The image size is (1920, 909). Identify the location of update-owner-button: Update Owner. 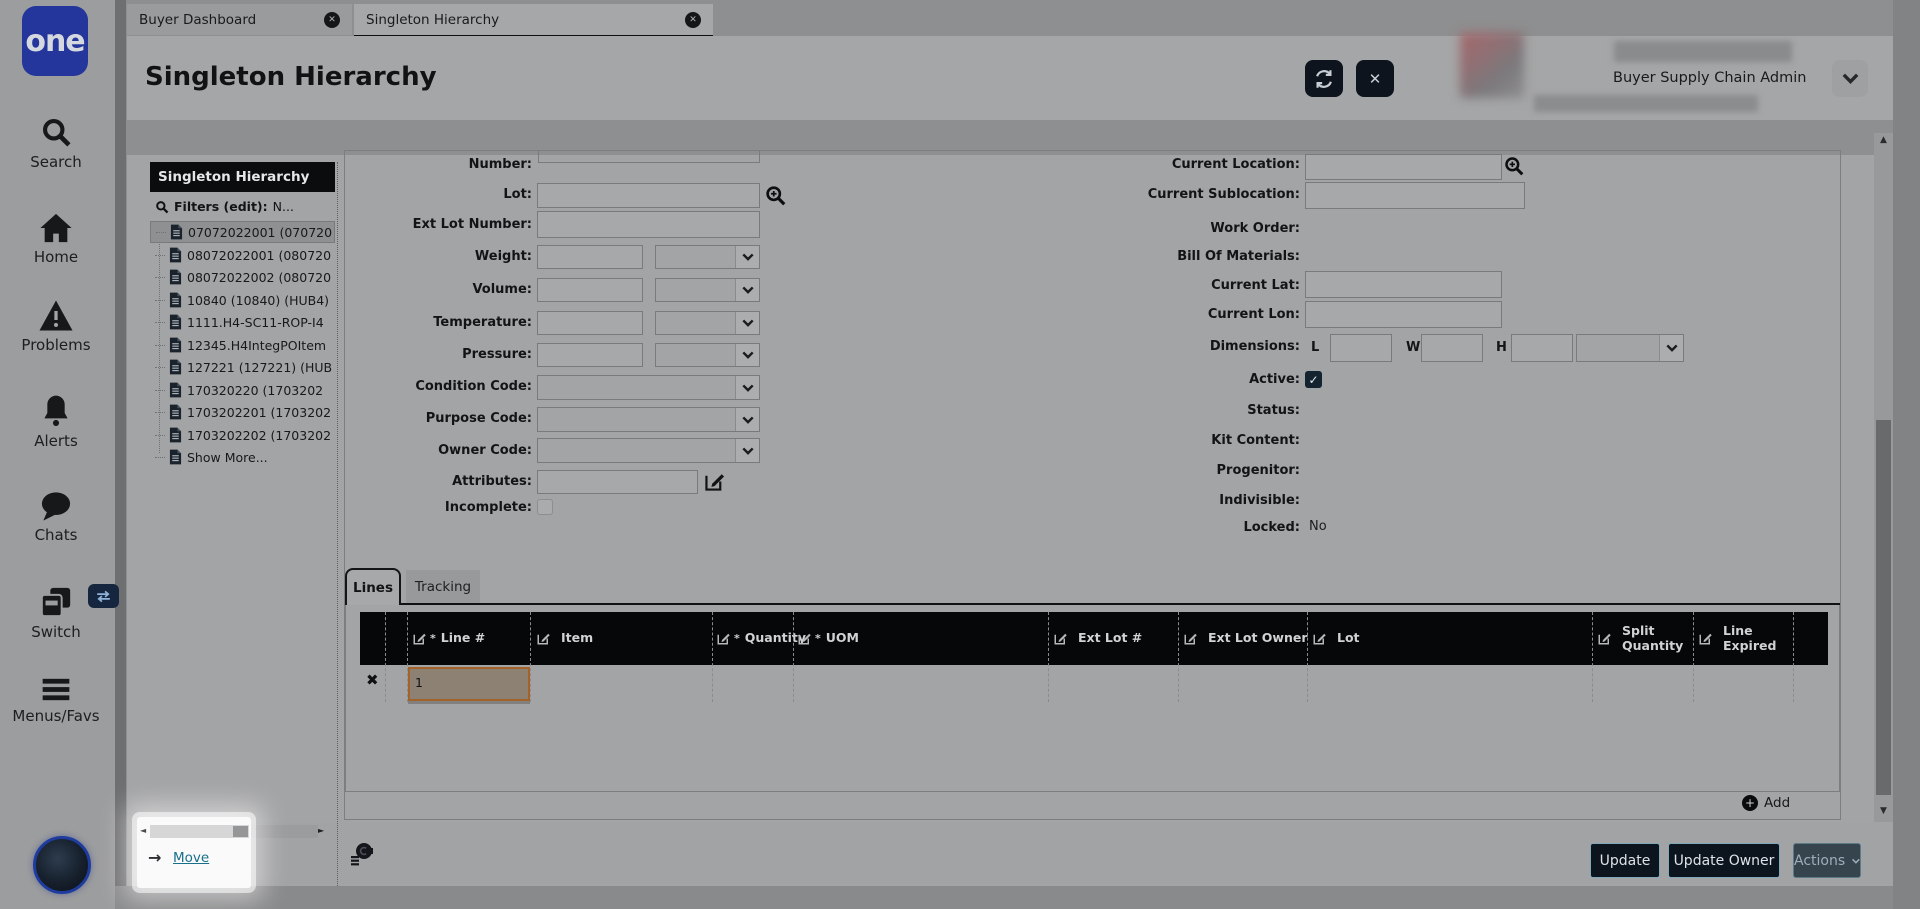
(1724, 860).